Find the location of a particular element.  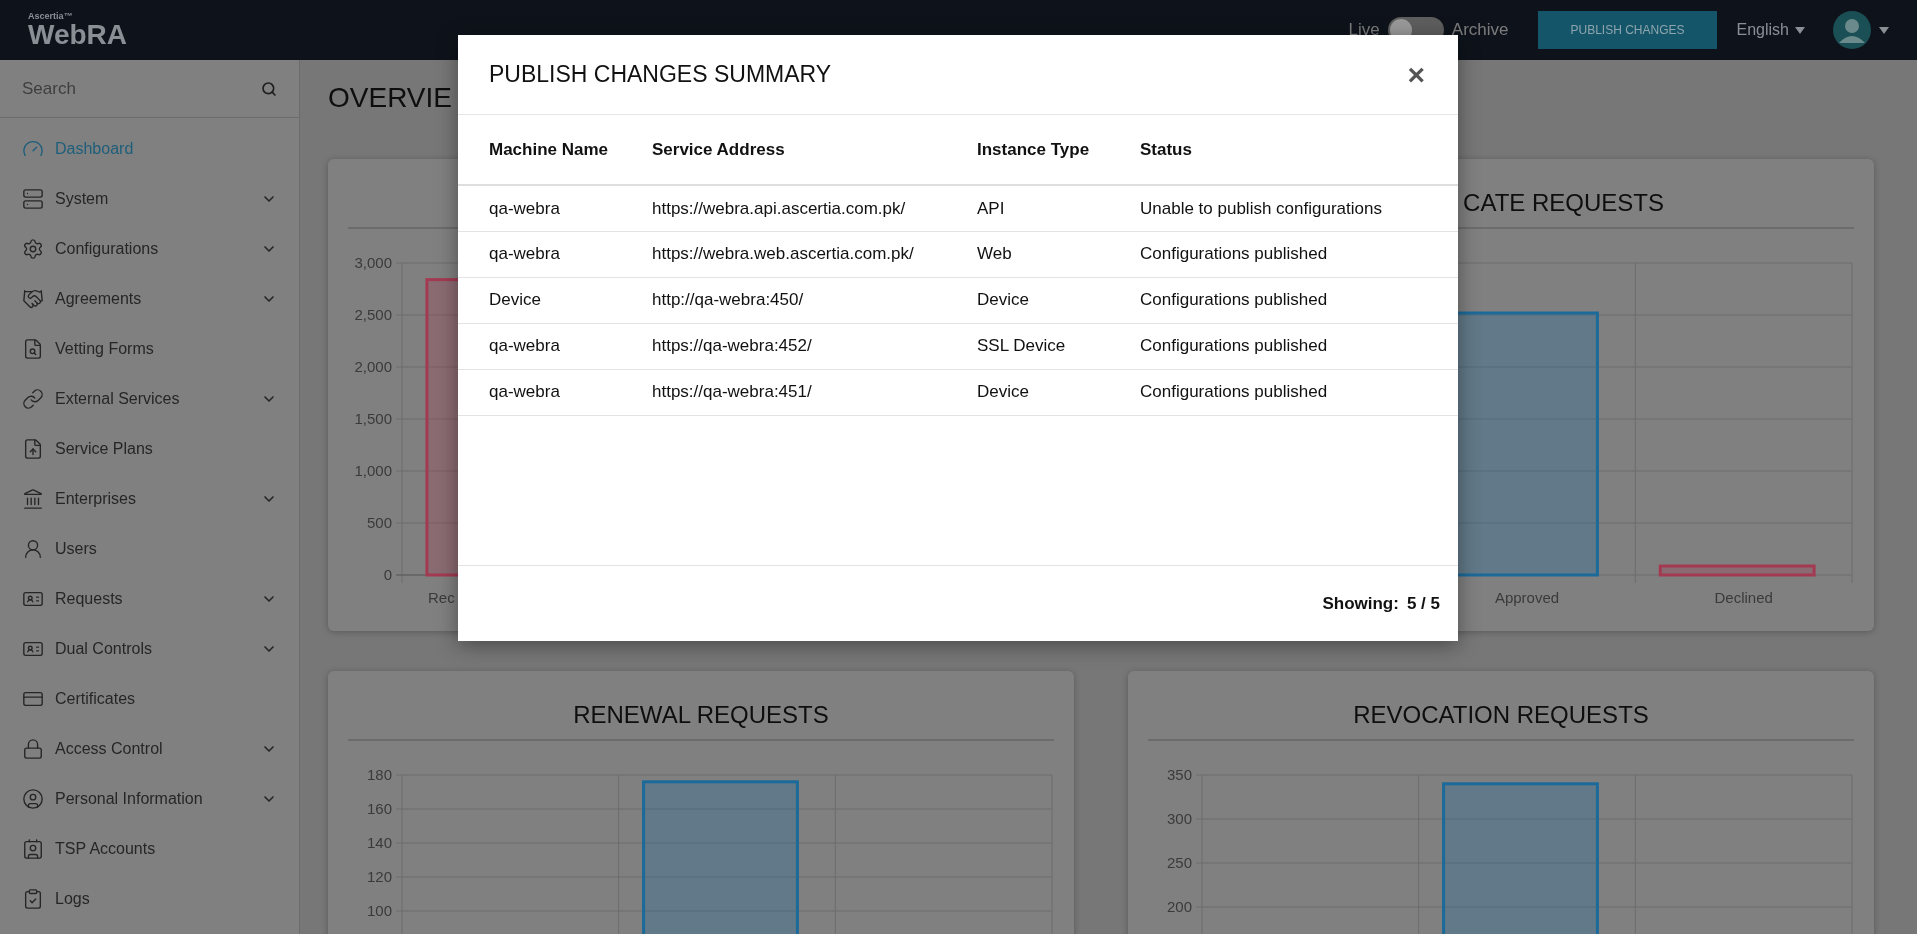

y-tick-label: 2,000 is located at coordinates (373, 366).